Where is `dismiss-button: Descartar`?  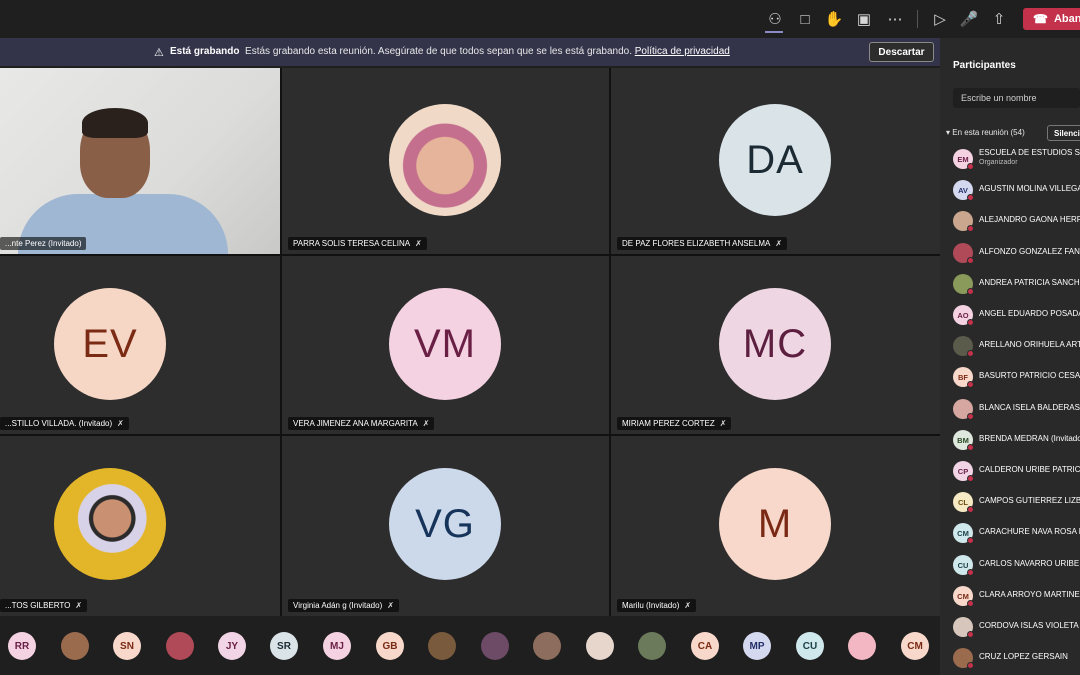
dismiss-button: Descartar is located at coordinates (901, 52).